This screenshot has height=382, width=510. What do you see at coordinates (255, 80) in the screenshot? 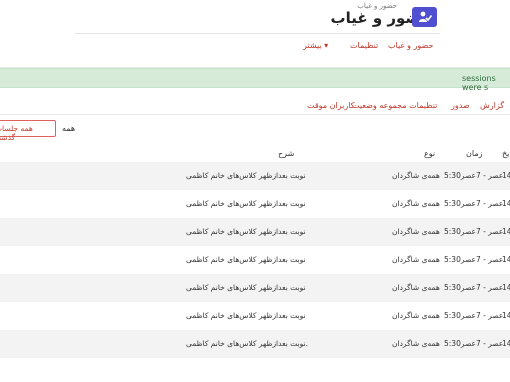
I see `success-alert: sessions were s` at bounding box center [255, 80].